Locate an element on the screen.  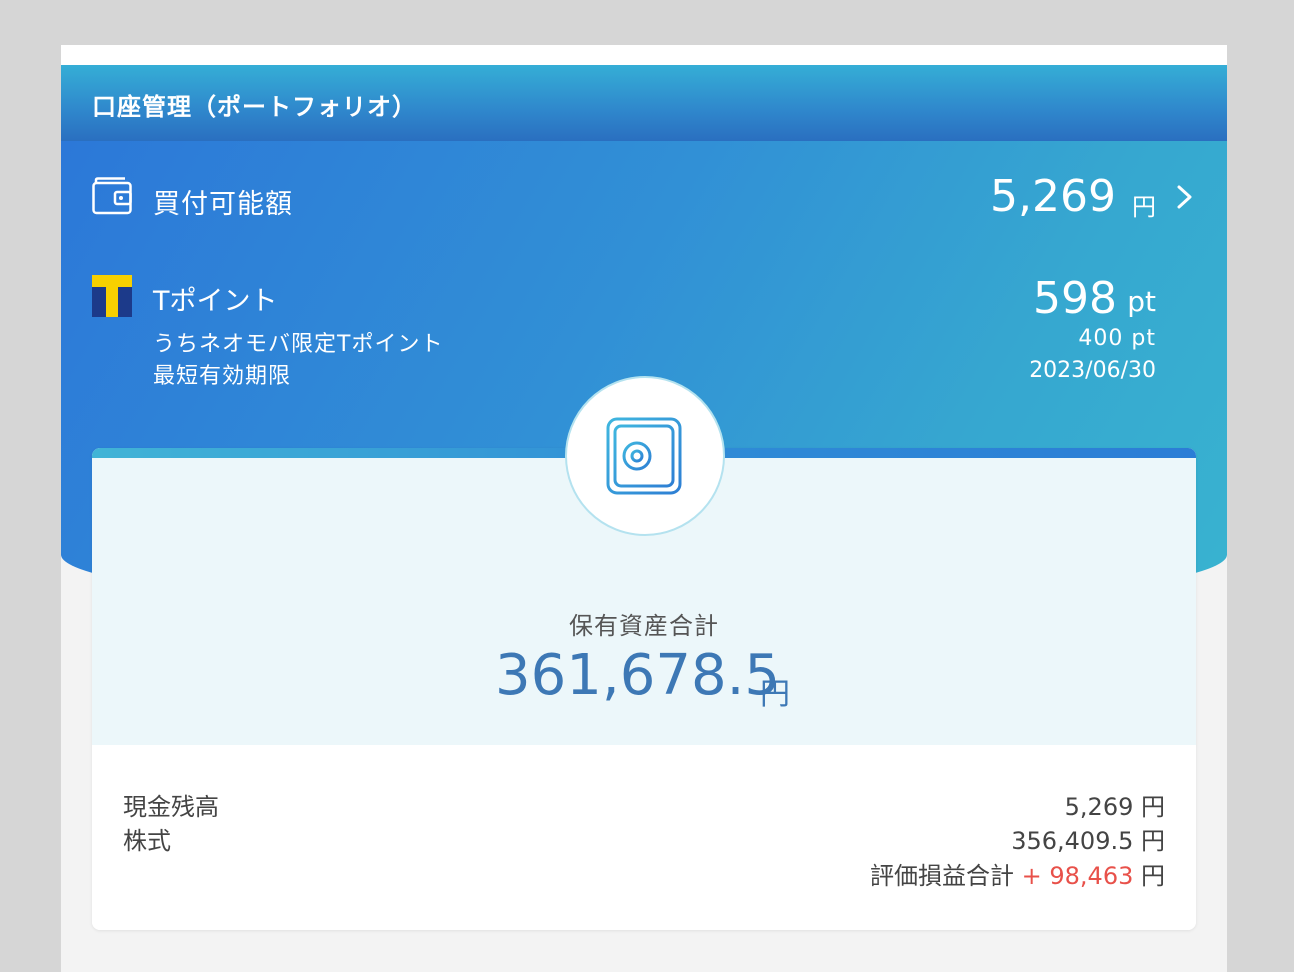
tpoint-expiry-label: 最短有効期限 is located at coordinates (222, 376).